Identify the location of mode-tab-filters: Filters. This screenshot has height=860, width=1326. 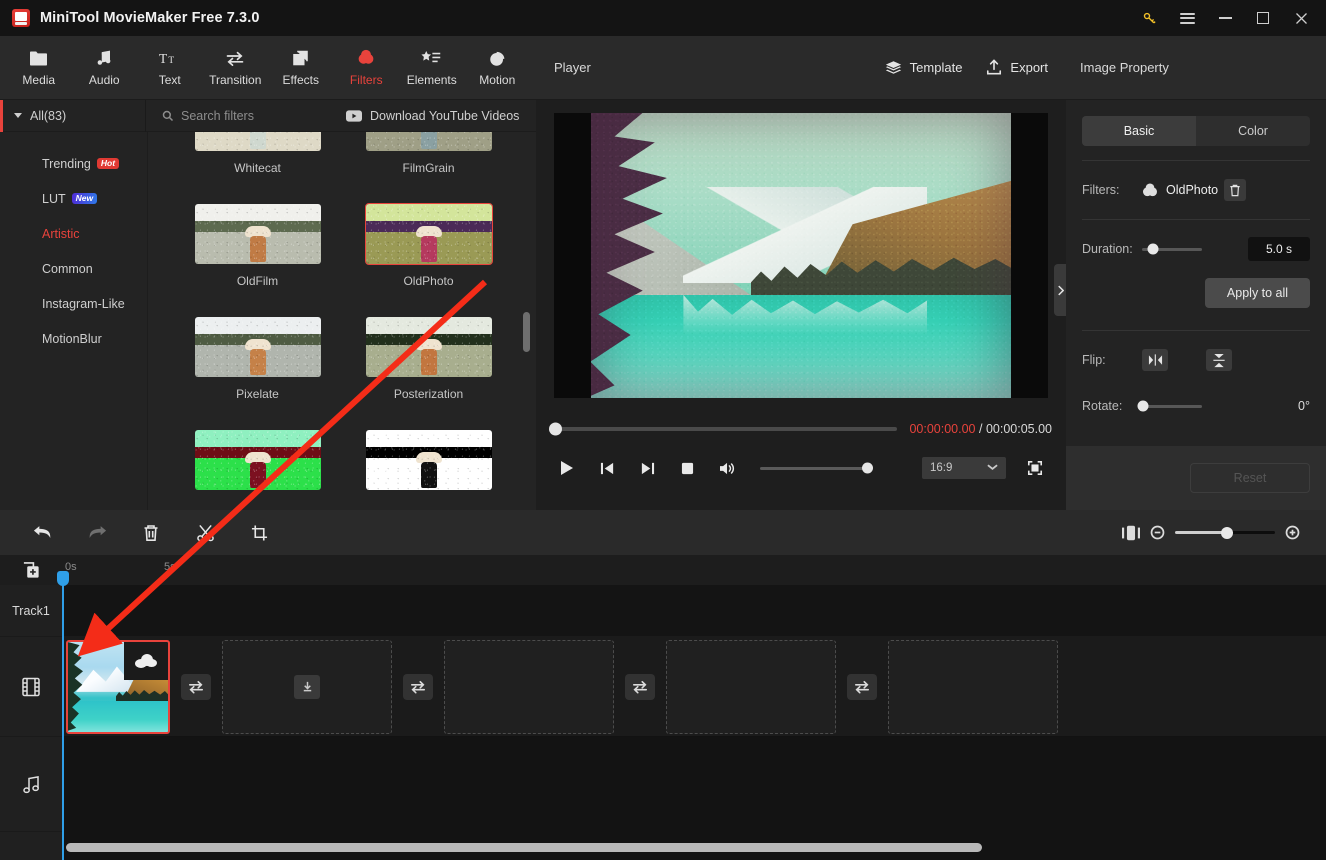
(367, 68).